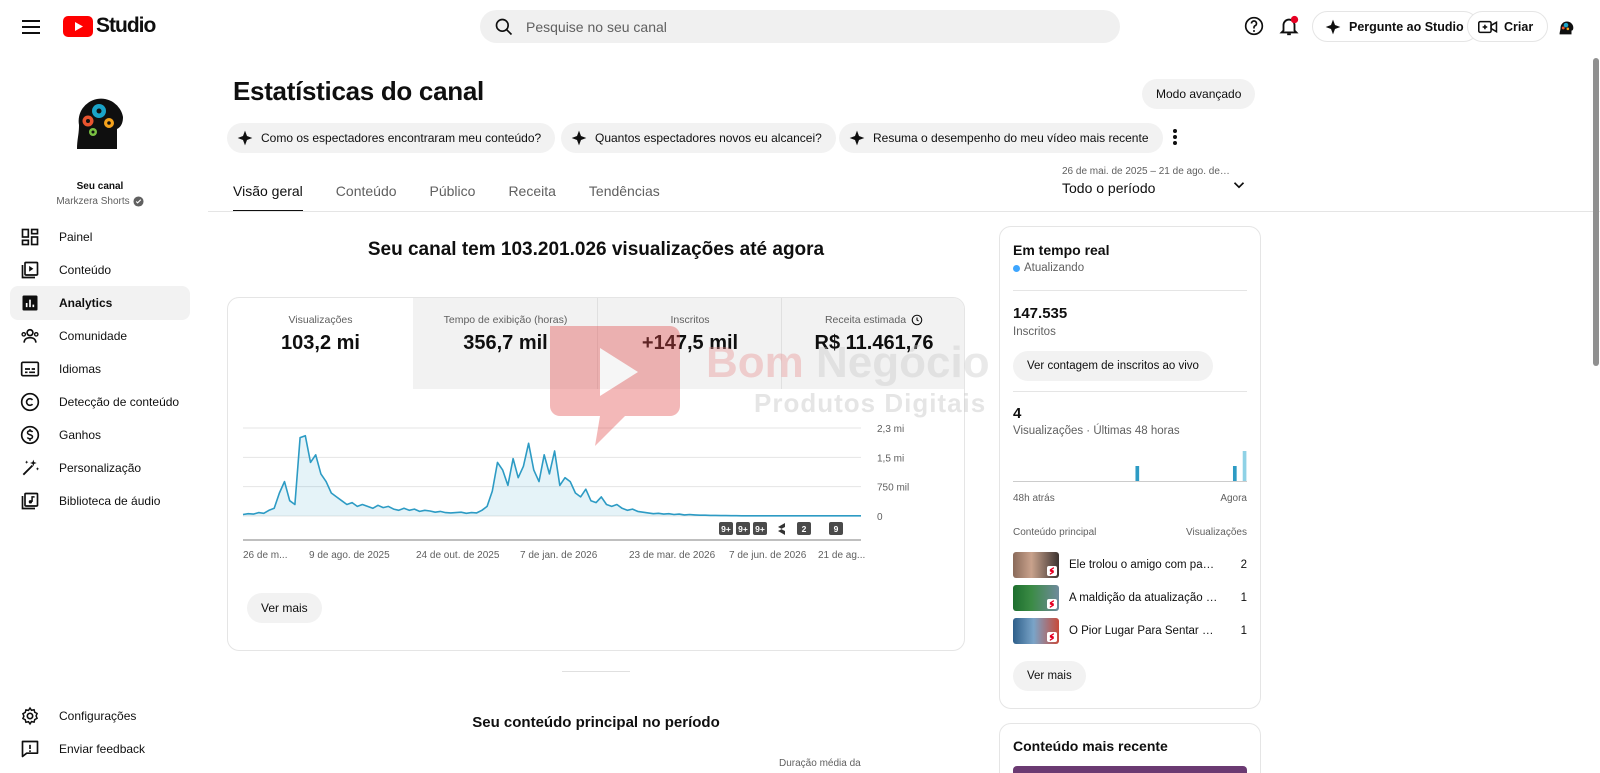  Describe the element at coordinates (30, 501) in the screenshot. I see `audio-library-icon` at that location.